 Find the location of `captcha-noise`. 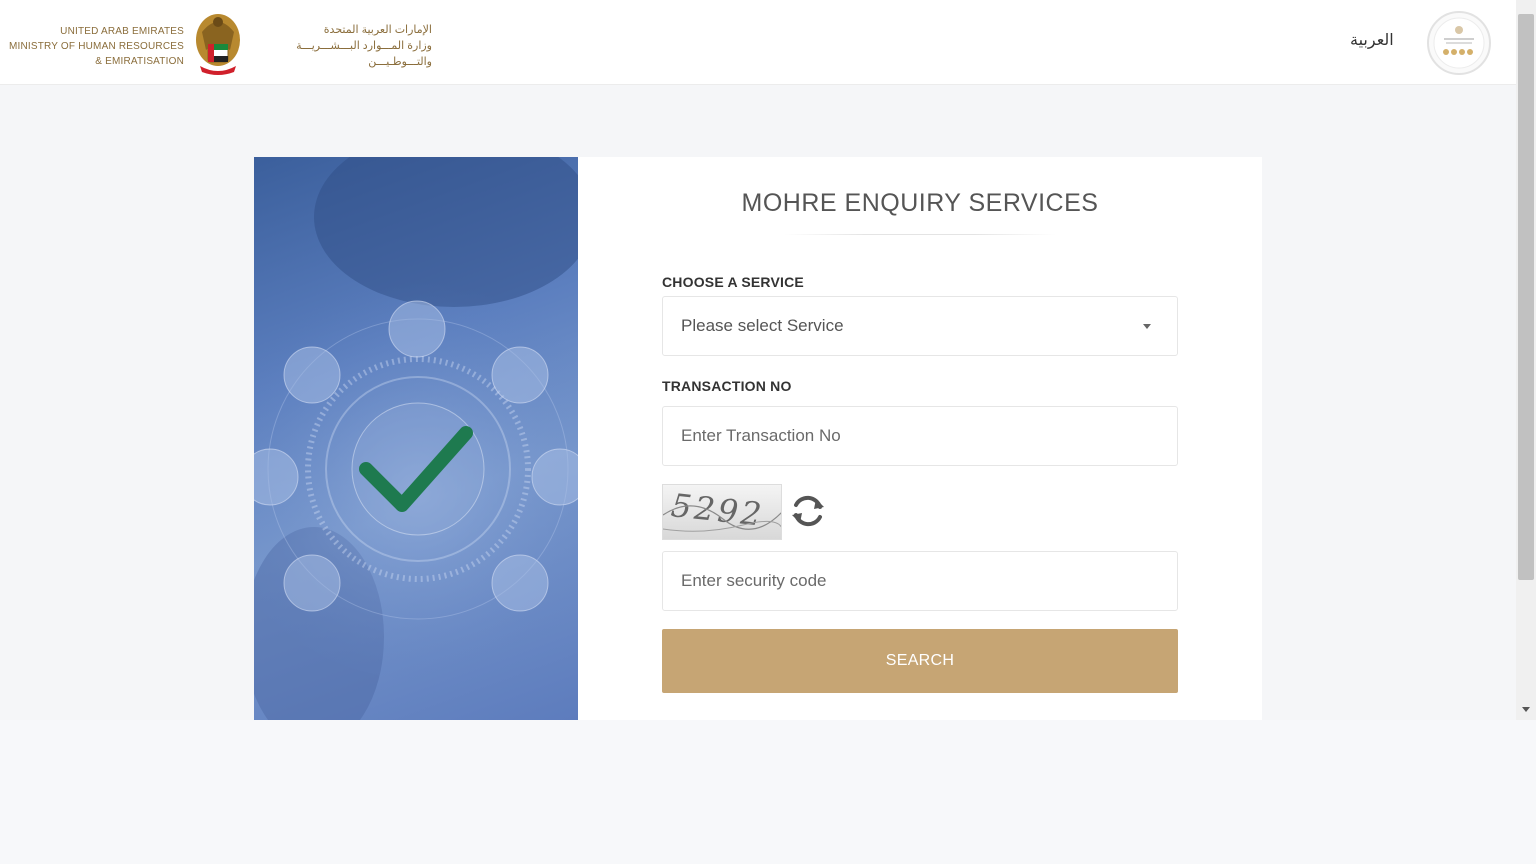

captcha-noise is located at coordinates (722, 518).